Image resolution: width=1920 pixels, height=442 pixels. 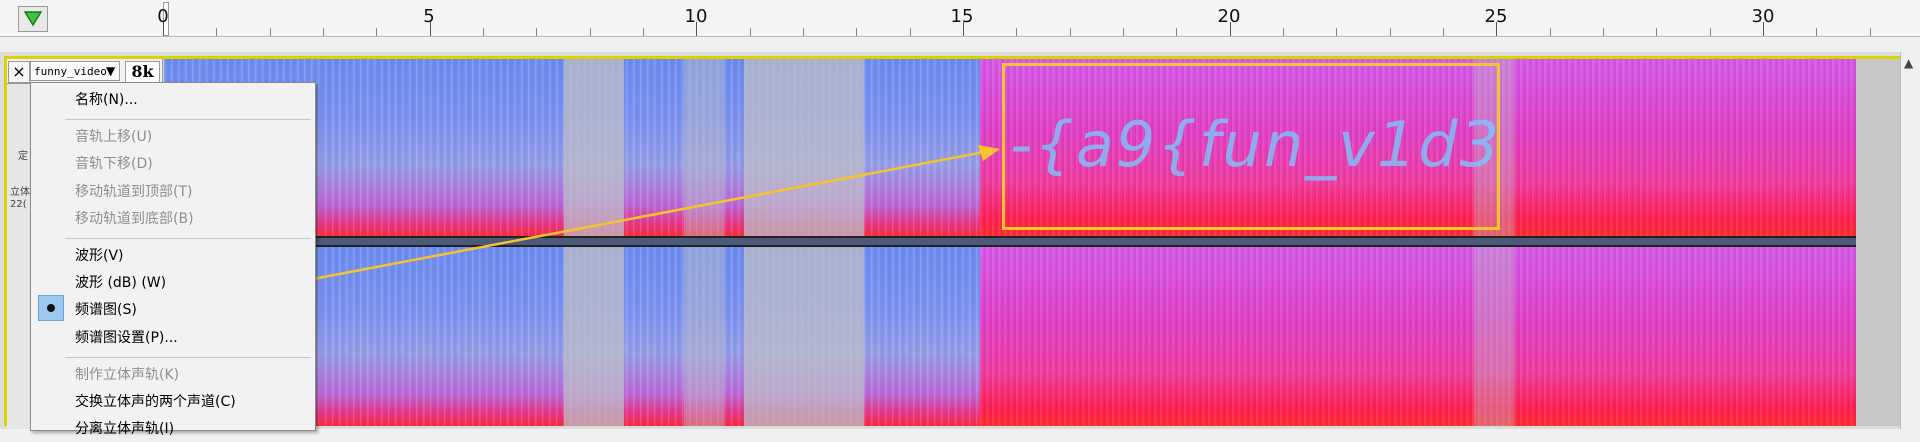 I want to click on menu-item-waveform: 波形(V), so click(x=173, y=256).